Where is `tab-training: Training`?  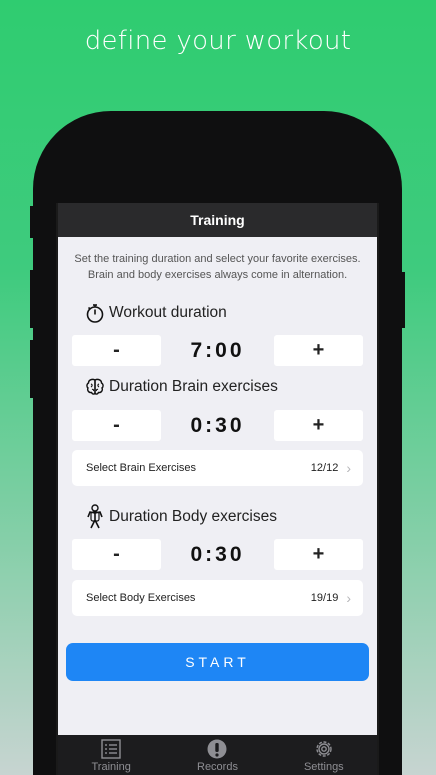
tab-training: Training is located at coordinates (111, 755).